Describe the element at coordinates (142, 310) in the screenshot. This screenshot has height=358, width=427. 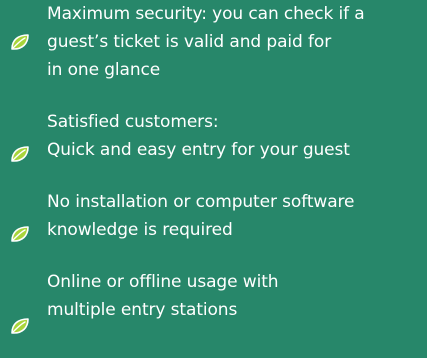
I see `feature-line: multiple entry stations` at that location.